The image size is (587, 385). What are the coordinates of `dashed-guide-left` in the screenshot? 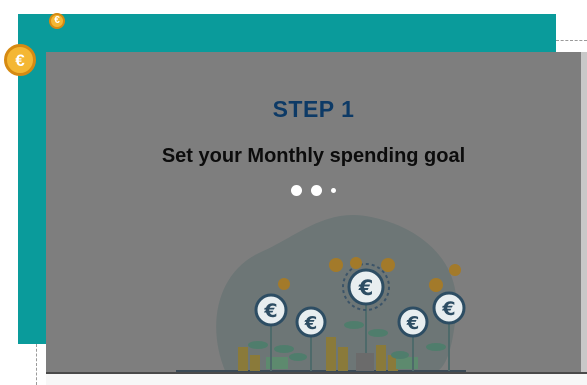 It's located at (36, 364).